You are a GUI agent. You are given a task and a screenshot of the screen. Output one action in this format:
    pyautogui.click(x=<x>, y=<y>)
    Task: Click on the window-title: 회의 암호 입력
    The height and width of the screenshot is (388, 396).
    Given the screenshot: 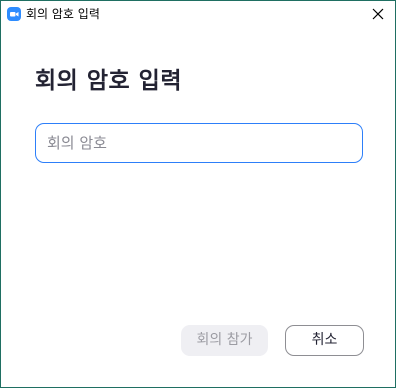 What is the action you would take?
    pyautogui.click(x=63, y=14)
    